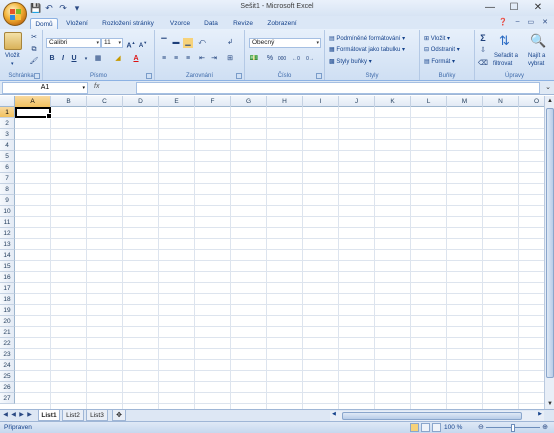  Describe the element at coordinates (7, 266) in the screenshot. I see `row-header: 15` at that location.